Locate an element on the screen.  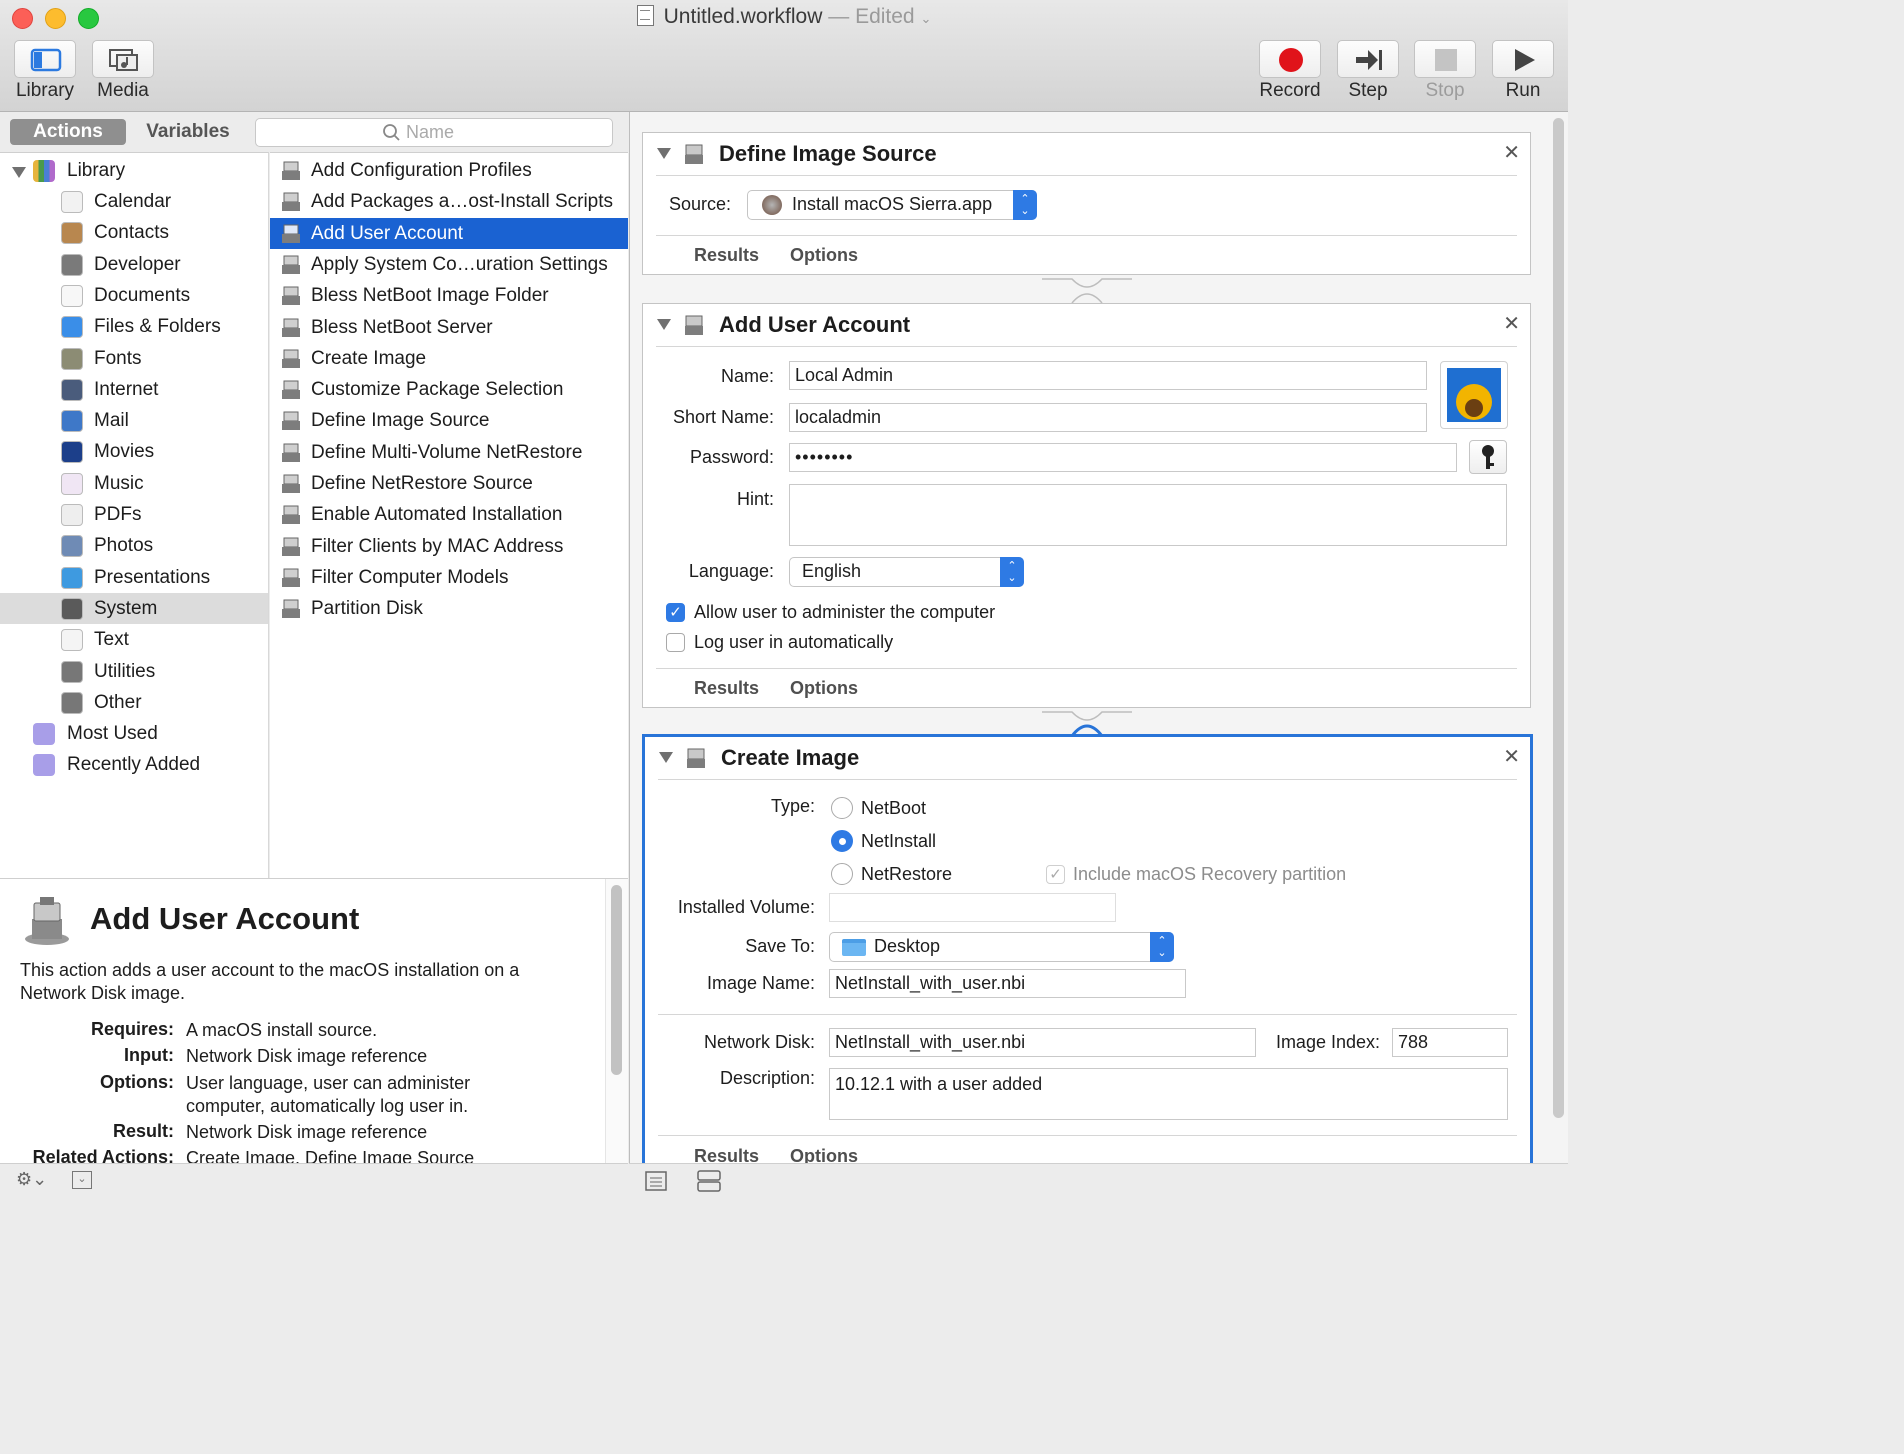
run-button is located at coordinates (1523, 59).